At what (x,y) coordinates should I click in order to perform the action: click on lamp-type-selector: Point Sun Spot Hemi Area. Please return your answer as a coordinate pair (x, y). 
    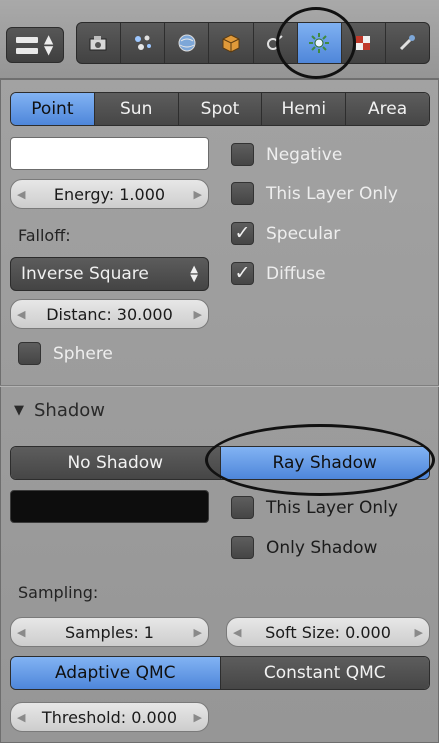
    Looking at the image, I should click on (220, 109).